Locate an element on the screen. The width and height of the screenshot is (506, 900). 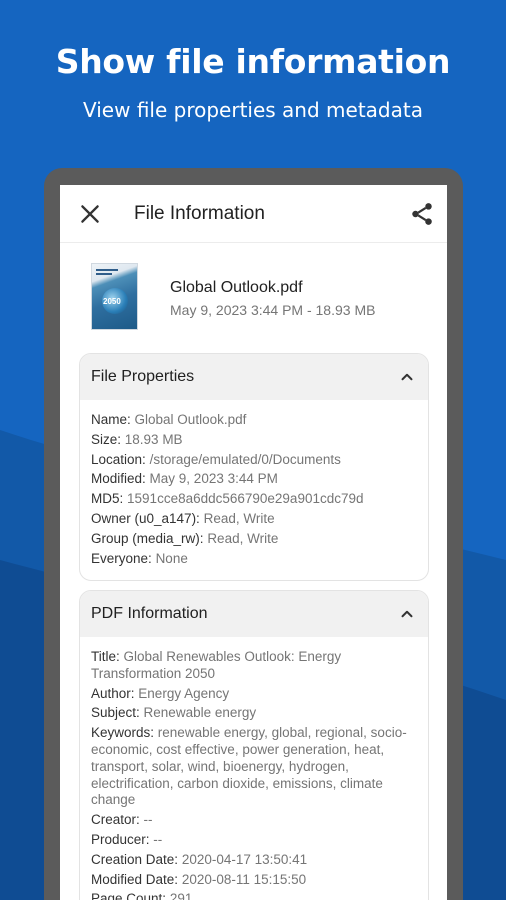
pdf-info-row: Page Count: 291 is located at coordinates (142, 895).